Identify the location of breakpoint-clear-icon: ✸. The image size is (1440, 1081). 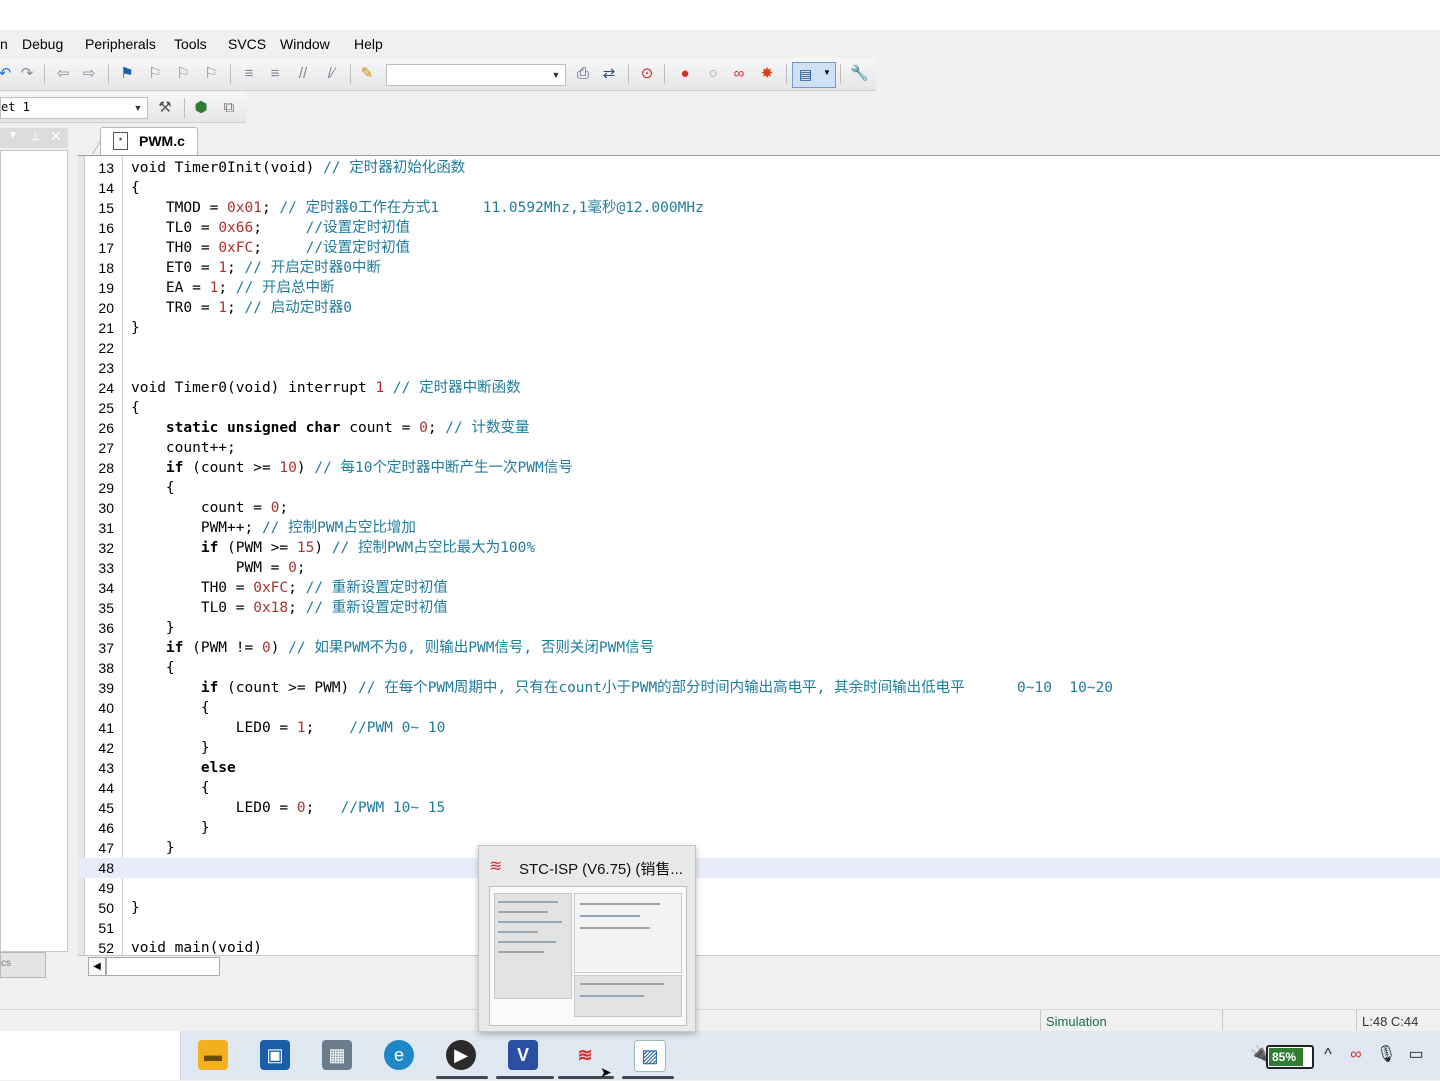
(767, 74).